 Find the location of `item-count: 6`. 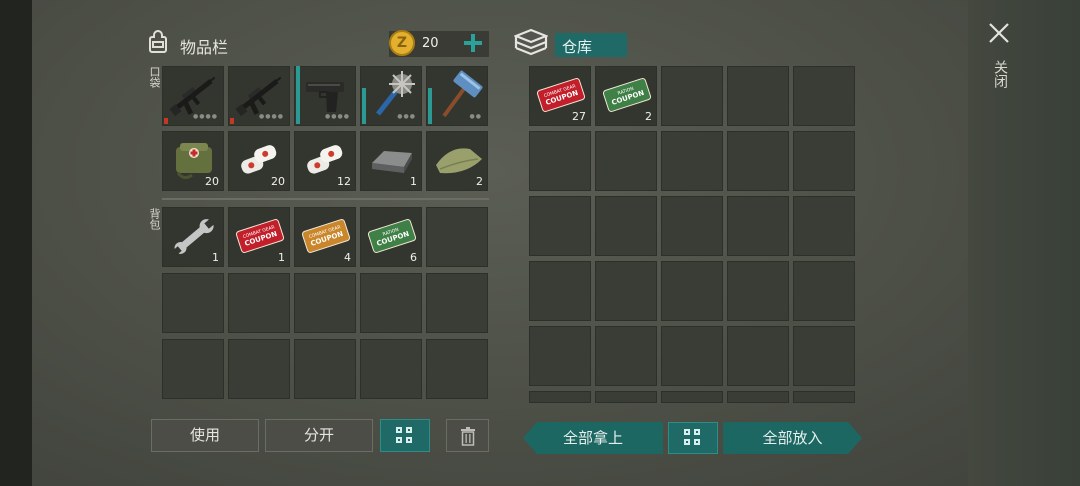

item-count: 6 is located at coordinates (413, 257).